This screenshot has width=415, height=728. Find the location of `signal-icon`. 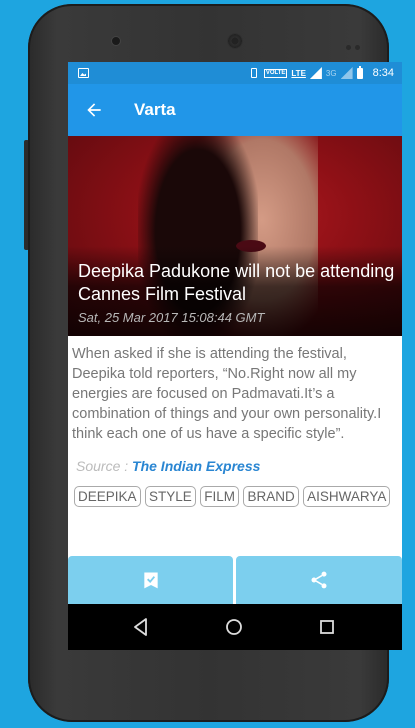

signal-icon is located at coordinates (315, 73).